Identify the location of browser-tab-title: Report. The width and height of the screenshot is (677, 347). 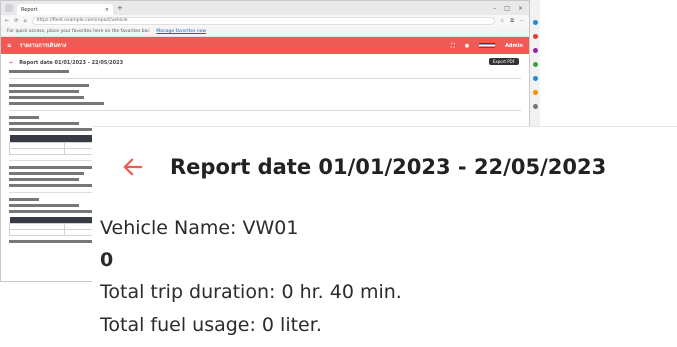
(29, 9).